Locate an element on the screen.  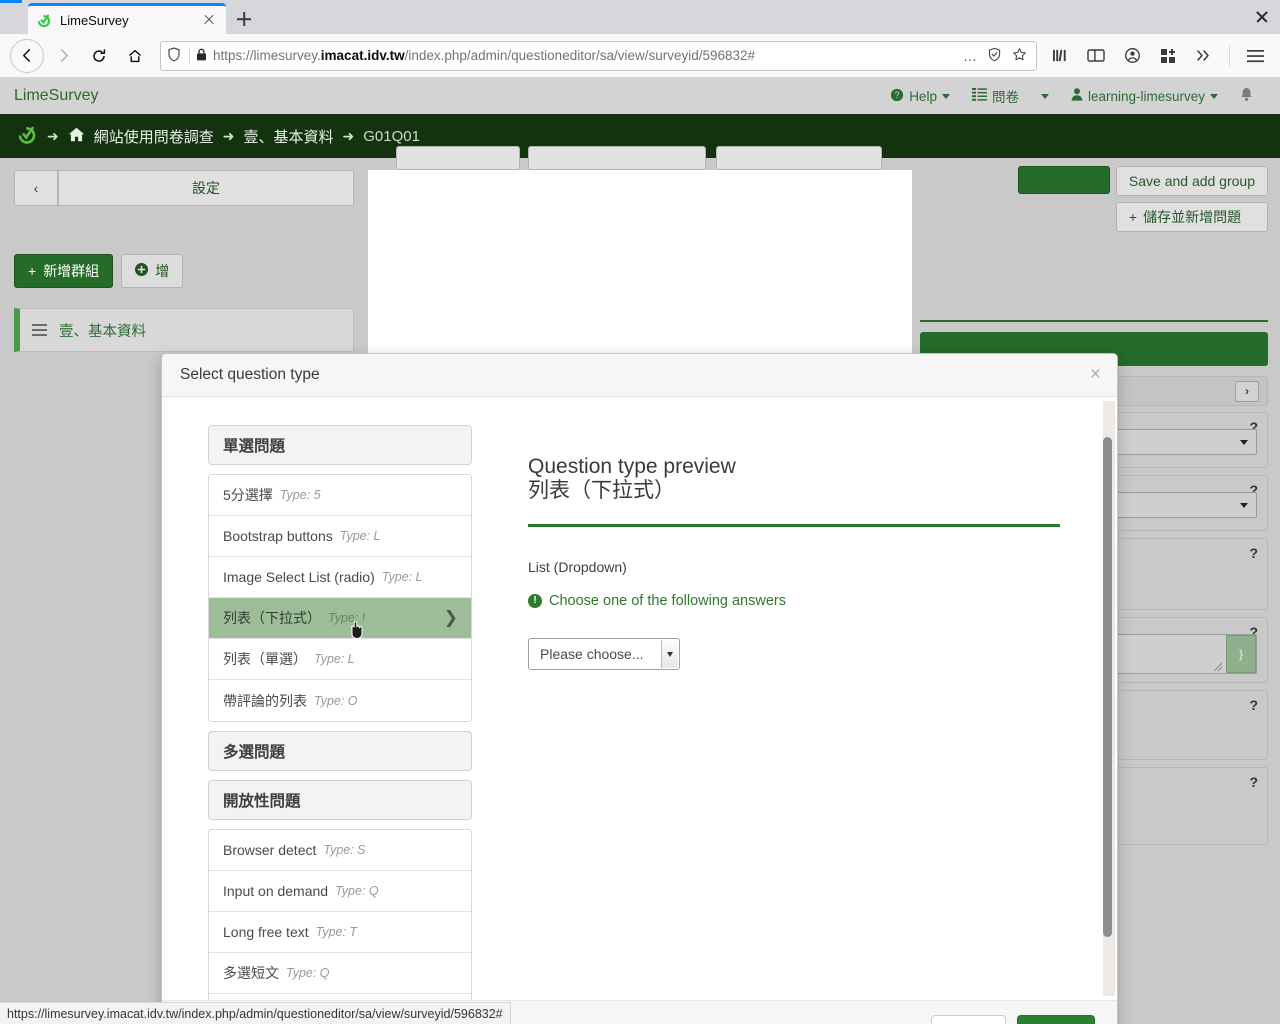
question-type-item: 5分選擇 Type: 5 is located at coordinates (340, 495).